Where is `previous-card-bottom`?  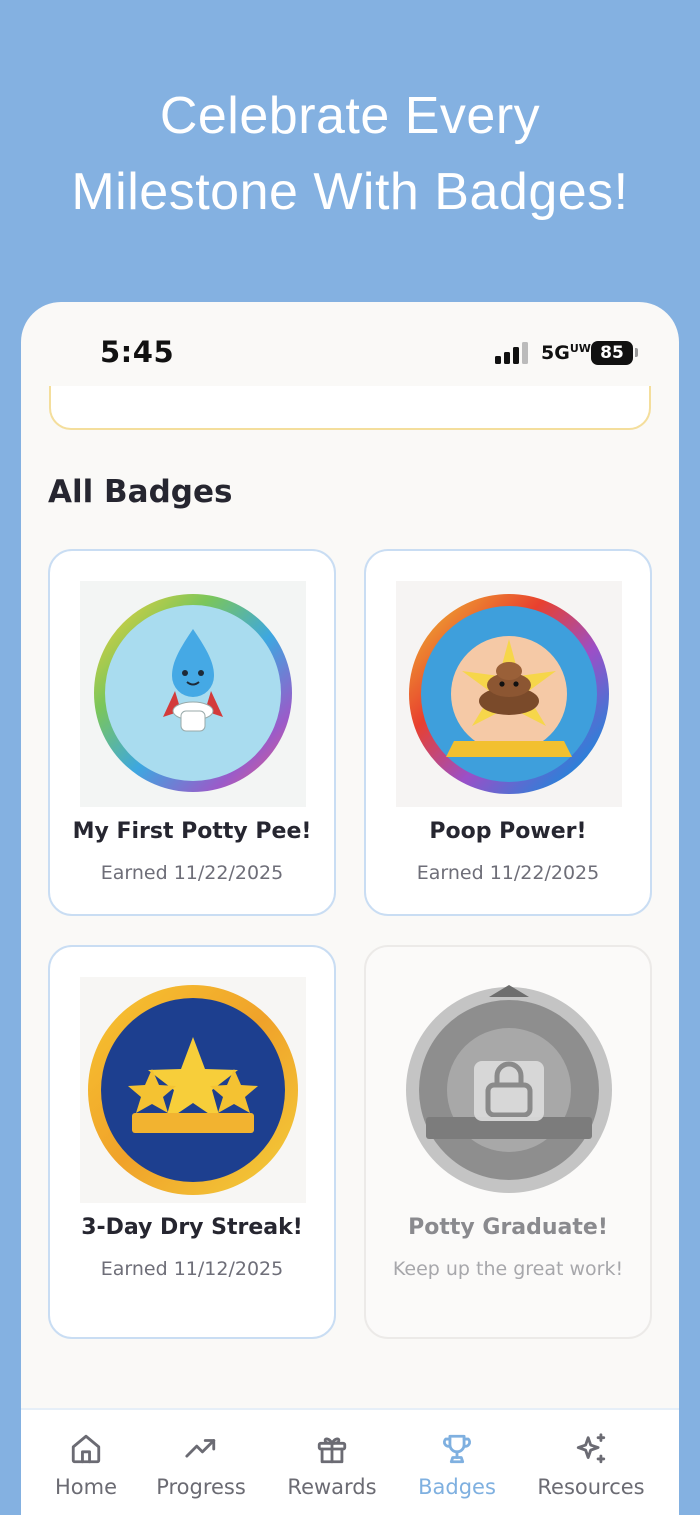
previous-card-bottom is located at coordinates (350, 408).